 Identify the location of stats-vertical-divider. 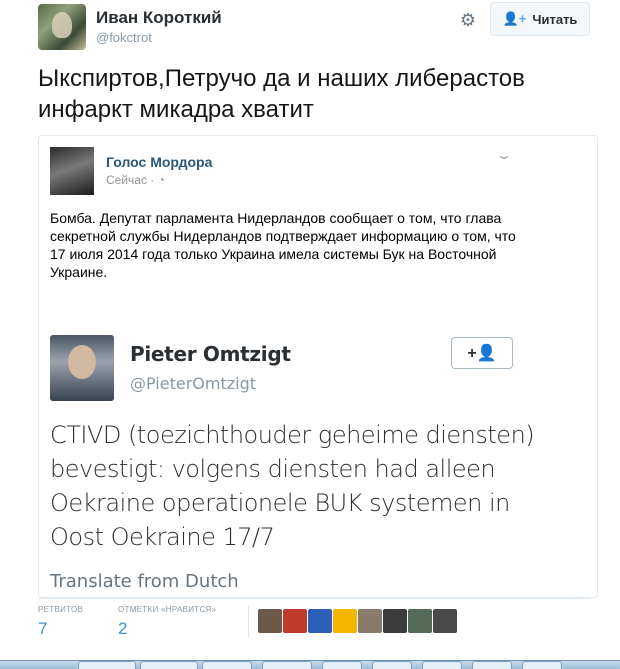
(248, 622).